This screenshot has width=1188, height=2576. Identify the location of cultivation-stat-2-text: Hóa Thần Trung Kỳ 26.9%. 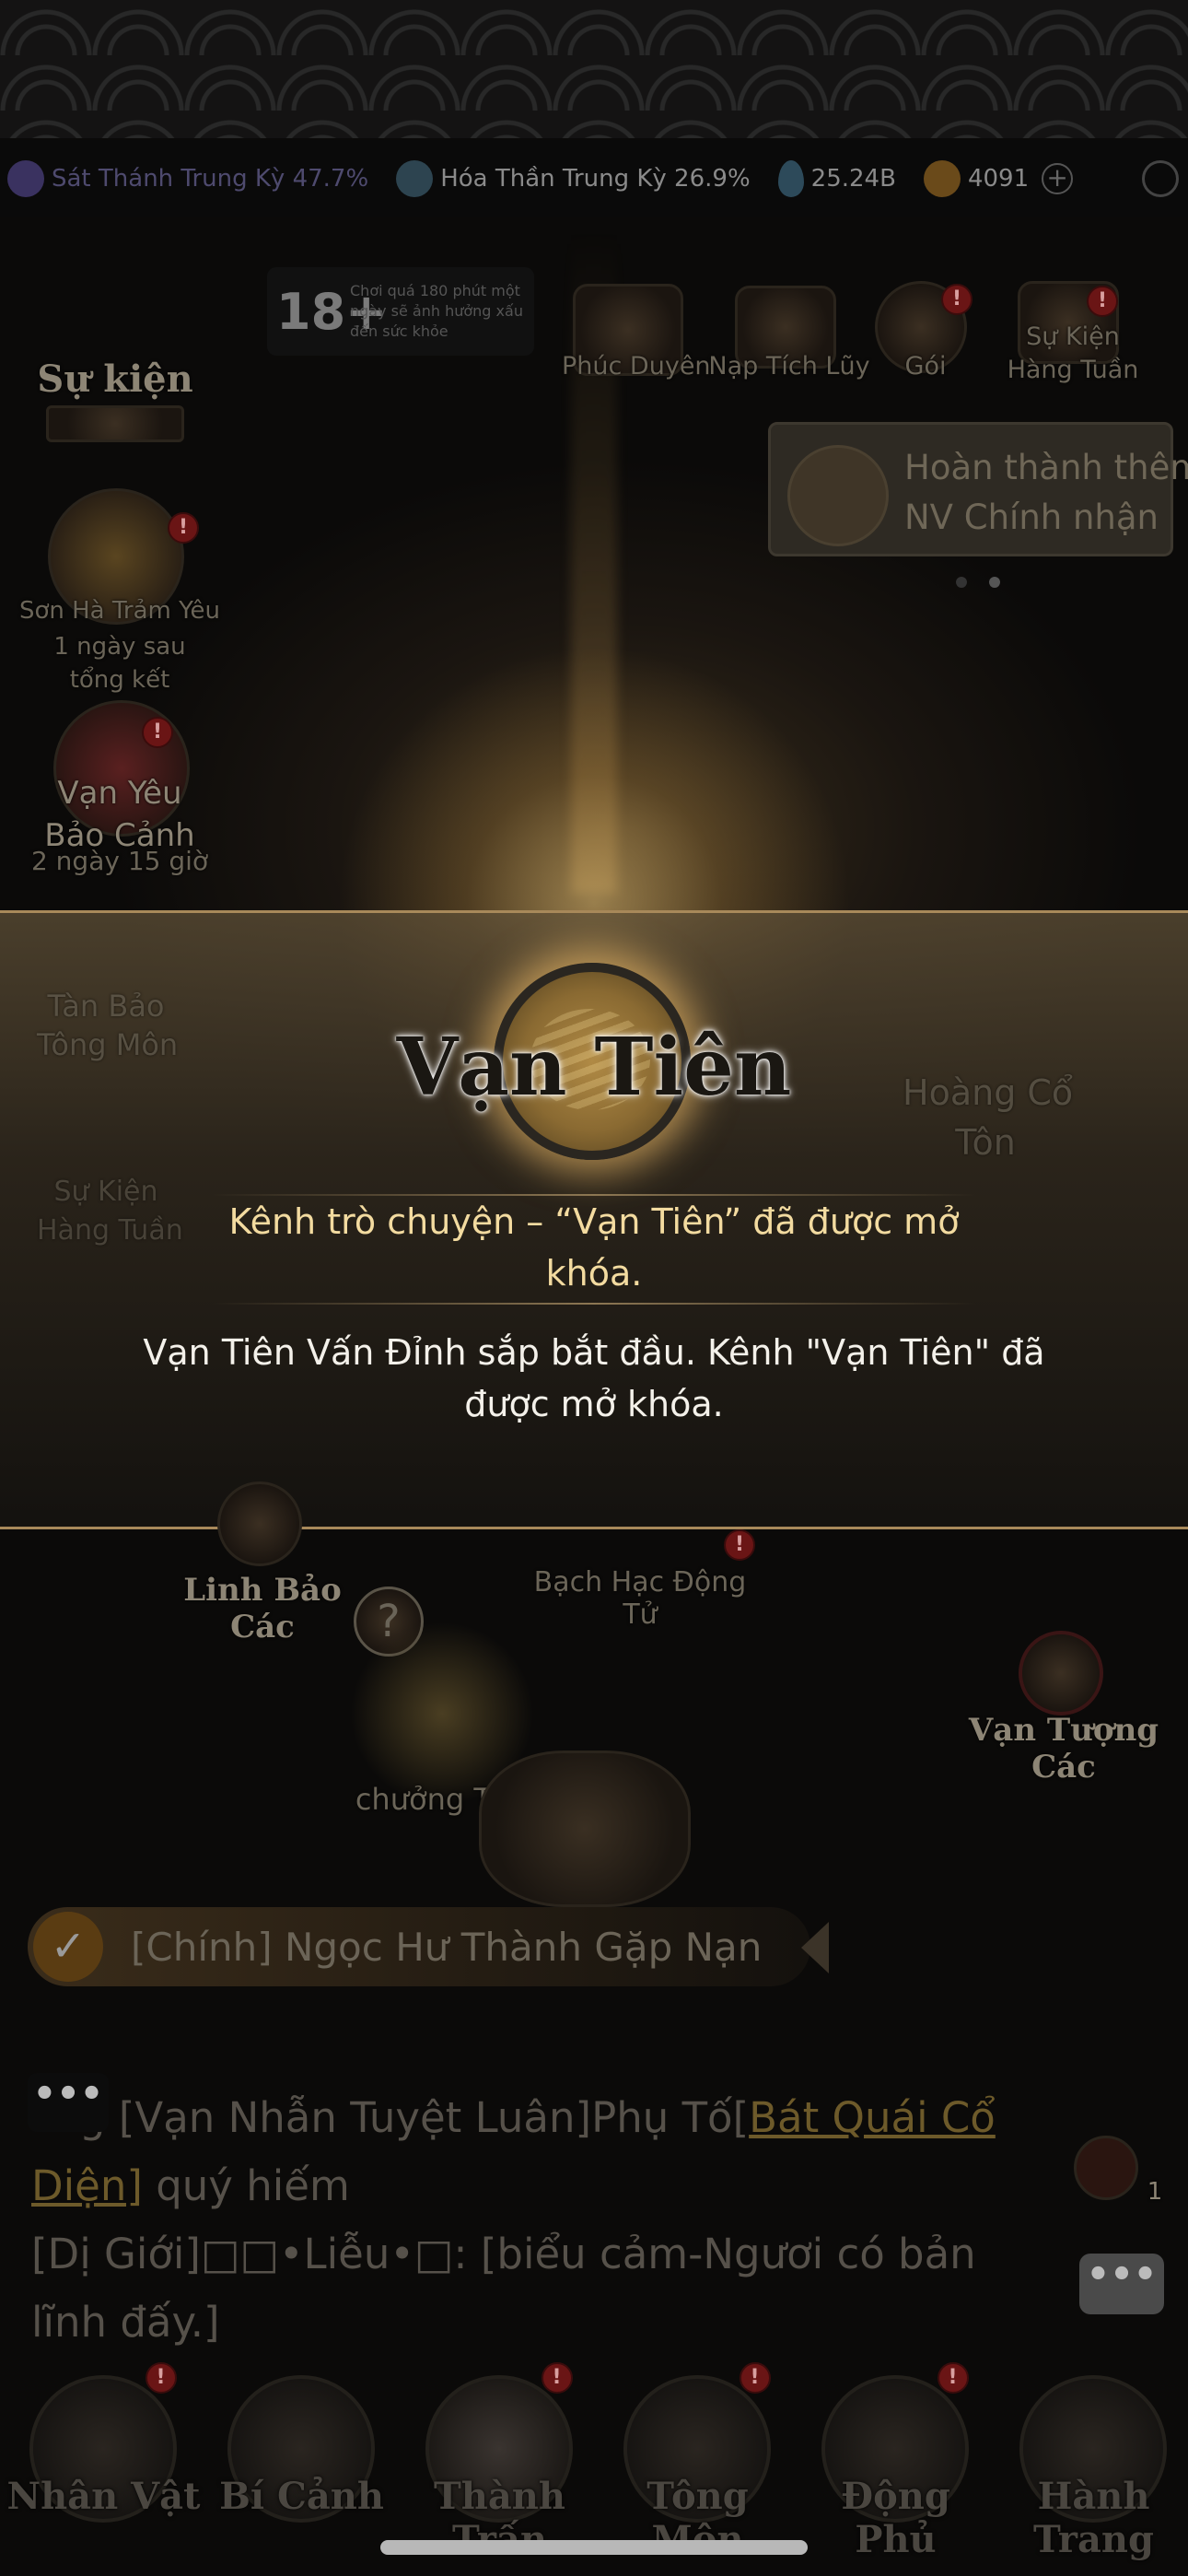
(595, 179).